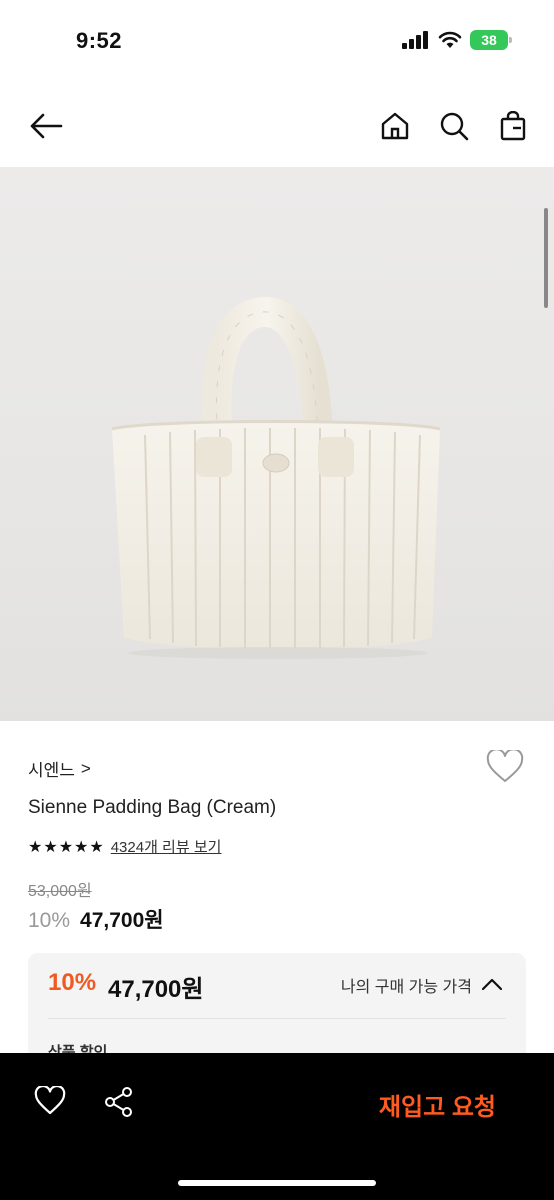 Image resolution: width=554 pixels, height=1200 pixels. What do you see at coordinates (437, 1104) in the screenshot?
I see `restock-request-button: 재입고 요청` at bounding box center [437, 1104].